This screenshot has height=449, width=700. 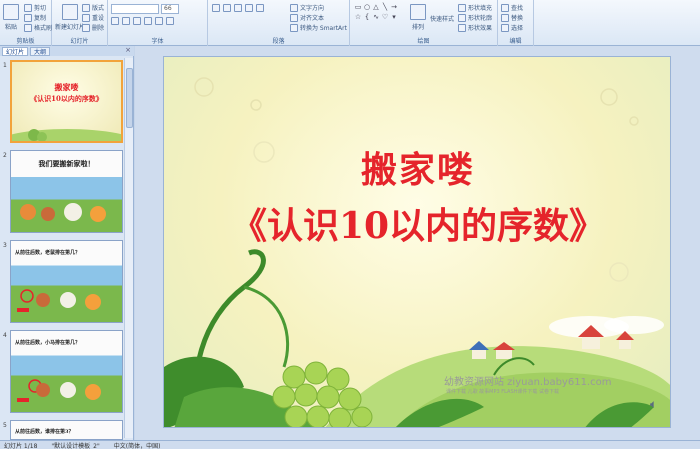 I want to click on editing-label: 编辑, so click(x=515, y=41).